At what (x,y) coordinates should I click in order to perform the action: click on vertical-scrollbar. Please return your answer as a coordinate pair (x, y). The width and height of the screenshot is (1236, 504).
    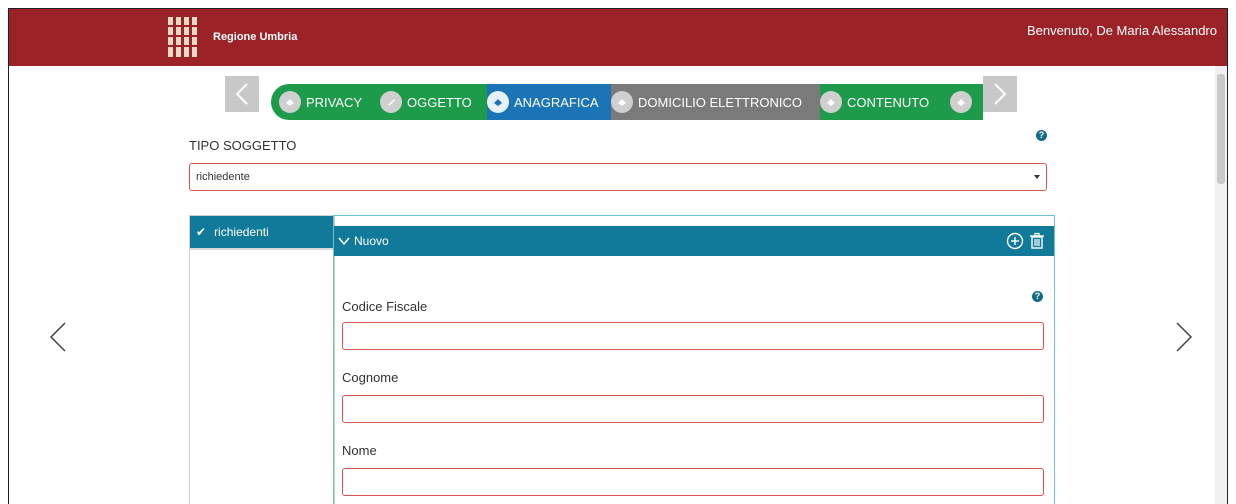
    Looking at the image, I should click on (1221, 285).